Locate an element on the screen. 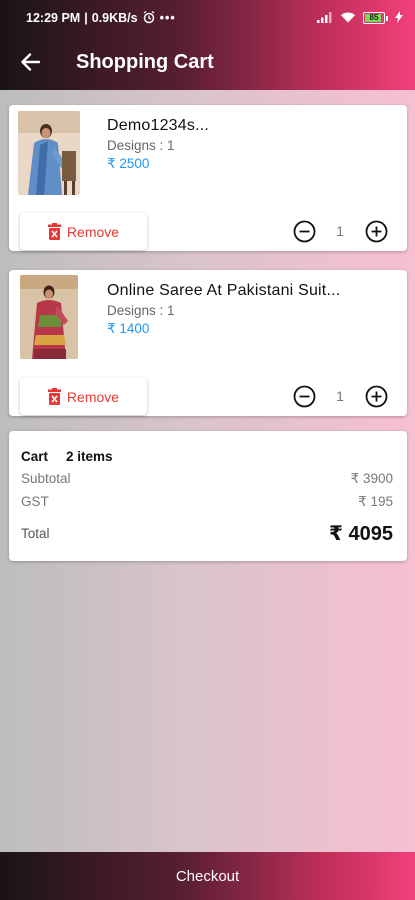 This screenshot has height=900, width=415. checkout-label: Checkout is located at coordinates (207, 876).